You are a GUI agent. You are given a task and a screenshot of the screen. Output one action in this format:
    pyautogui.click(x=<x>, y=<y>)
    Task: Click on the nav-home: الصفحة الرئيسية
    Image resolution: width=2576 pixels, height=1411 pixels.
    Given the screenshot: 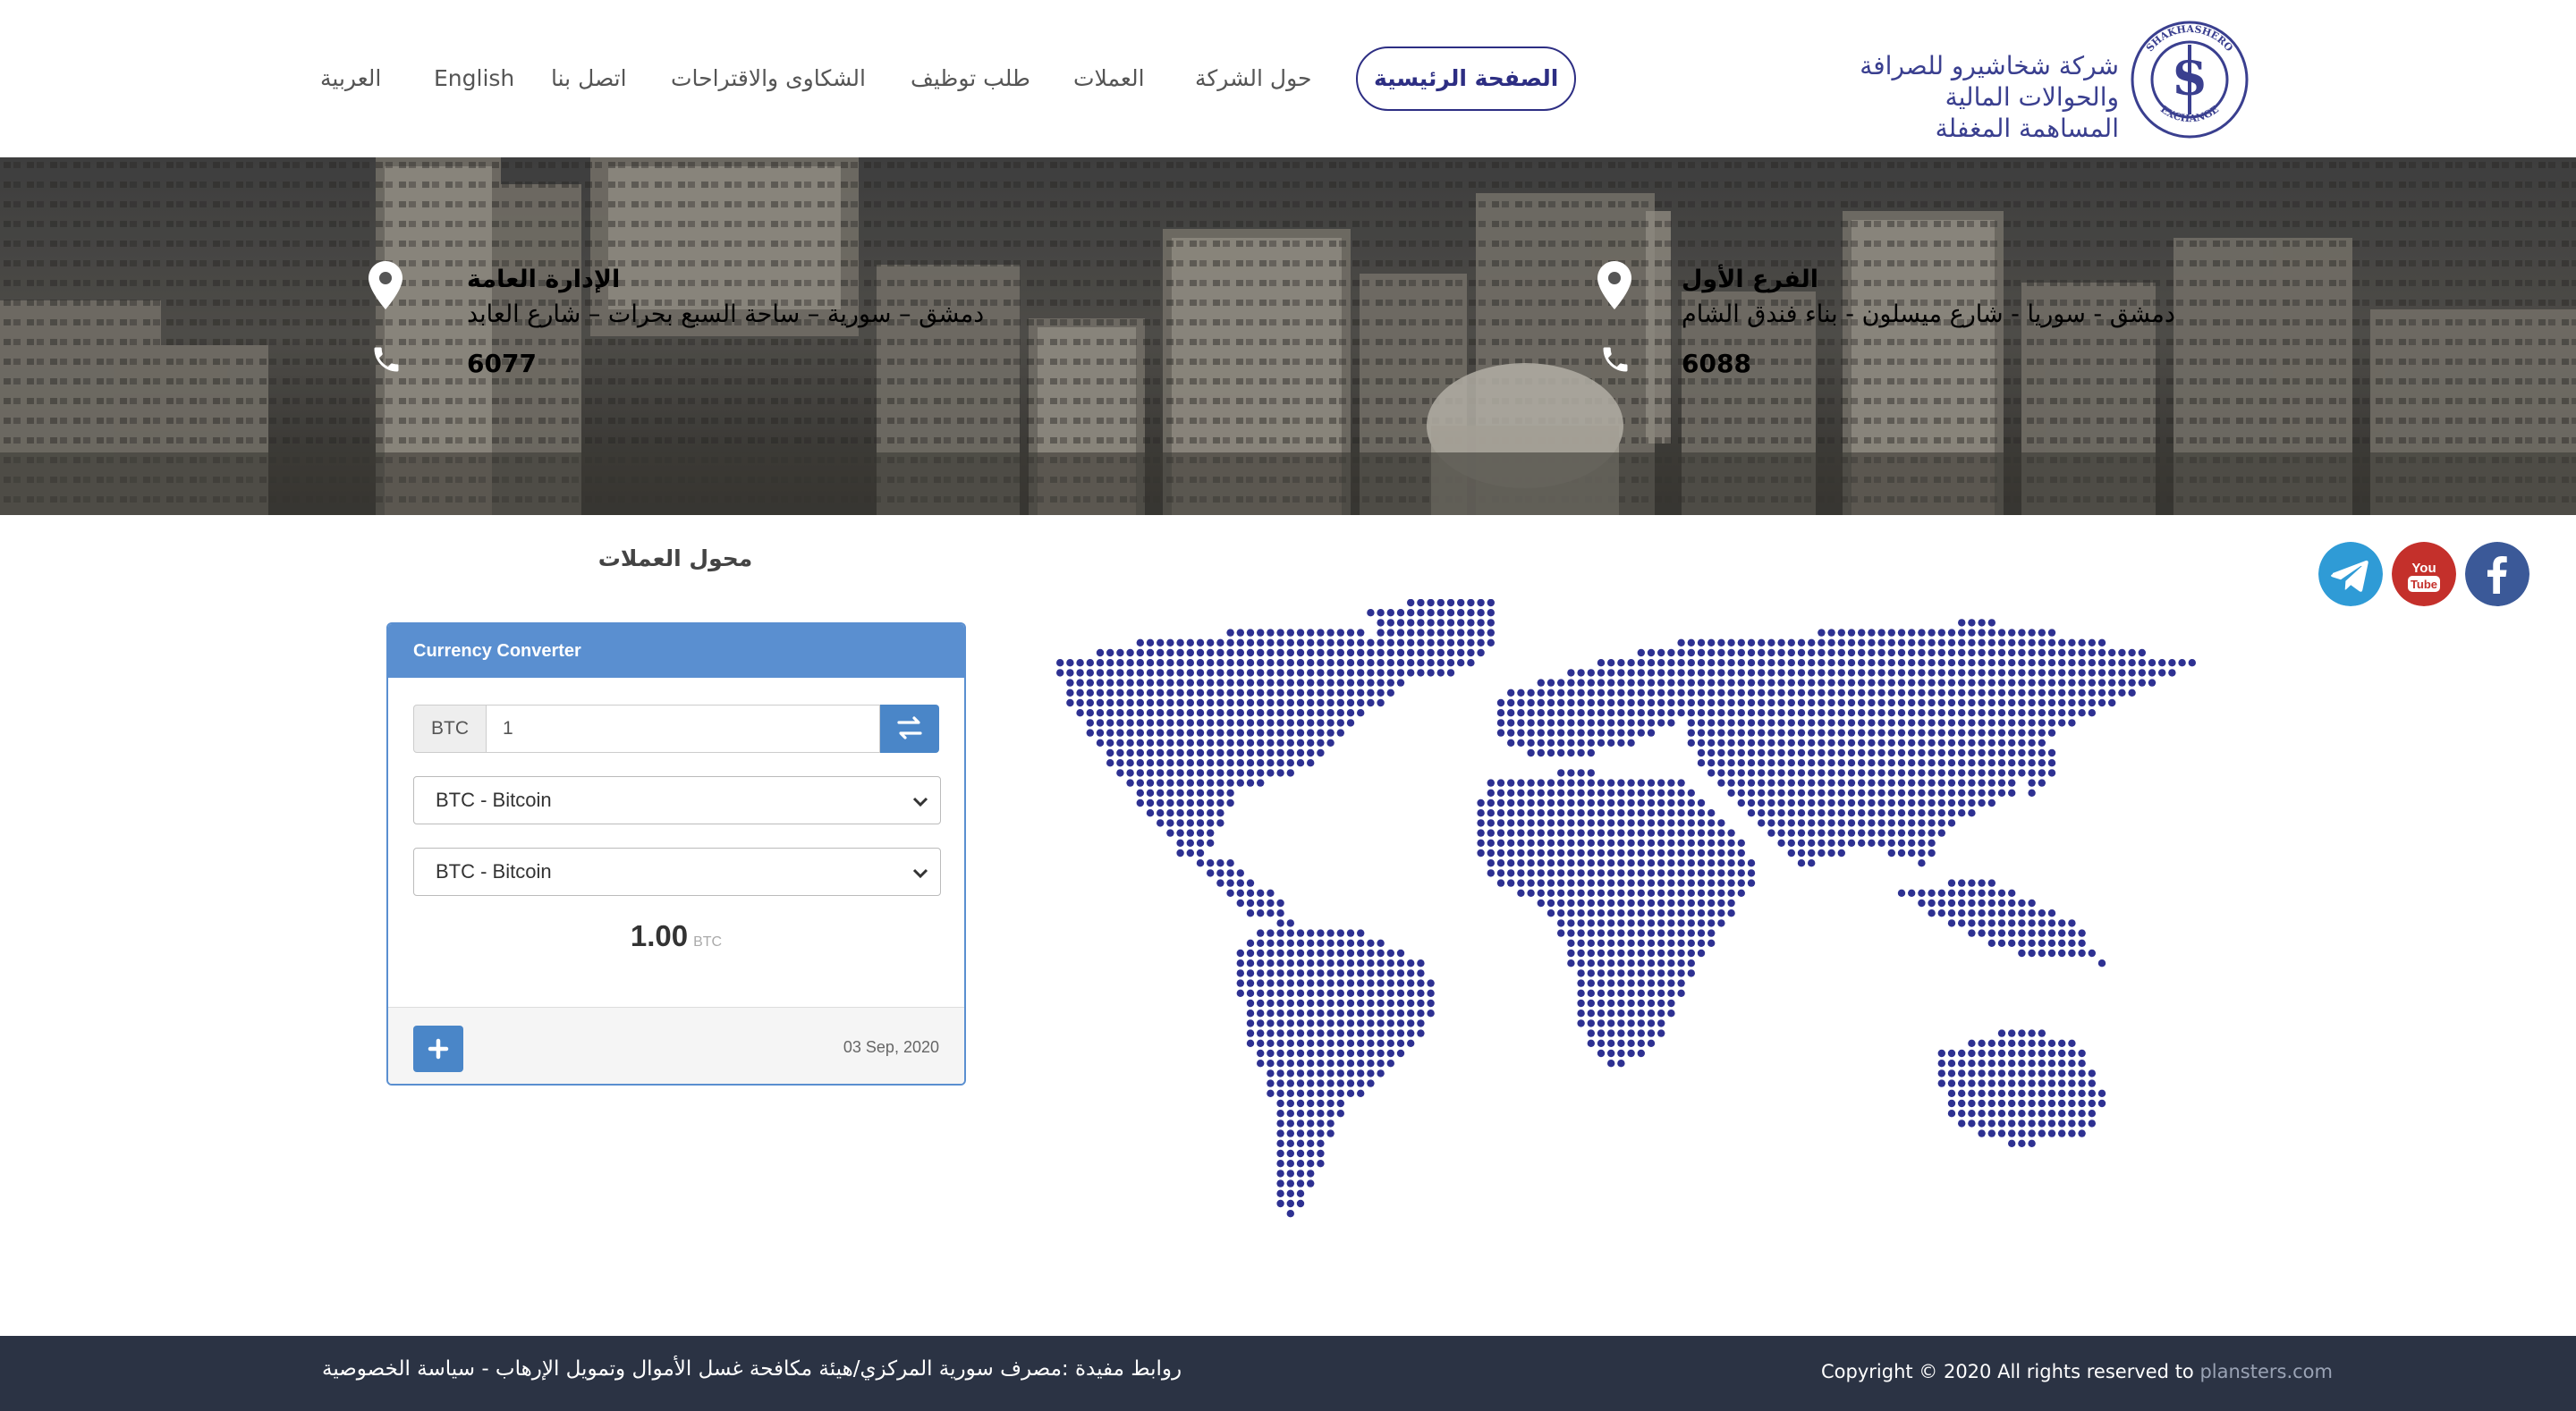 What is the action you would take?
    pyautogui.click(x=1466, y=78)
    